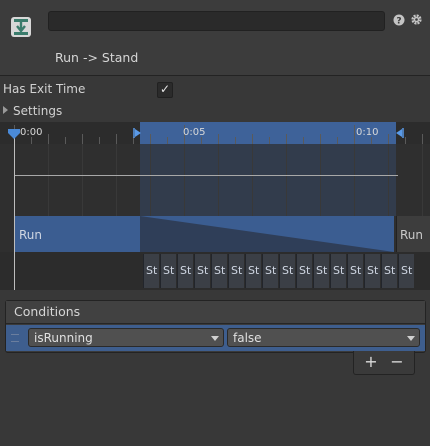 The image size is (430, 446). Describe the element at coordinates (399, 133) in the screenshot. I see `transition-end-marker-icon` at that location.